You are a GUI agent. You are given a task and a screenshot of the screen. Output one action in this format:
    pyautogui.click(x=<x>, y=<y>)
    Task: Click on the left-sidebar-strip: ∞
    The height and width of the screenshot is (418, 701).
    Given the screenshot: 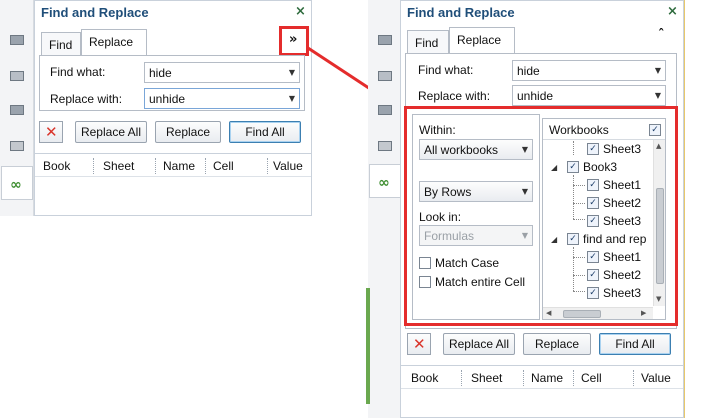 What is the action you would take?
    pyautogui.click(x=17, y=108)
    